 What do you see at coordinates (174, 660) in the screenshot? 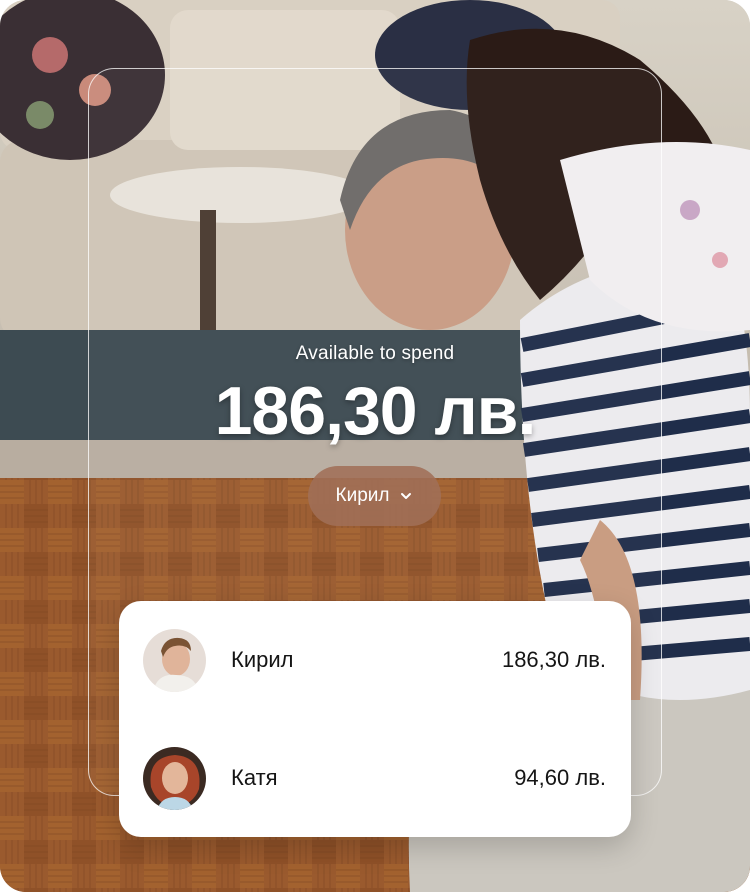
I see `avatar-kiril` at bounding box center [174, 660].